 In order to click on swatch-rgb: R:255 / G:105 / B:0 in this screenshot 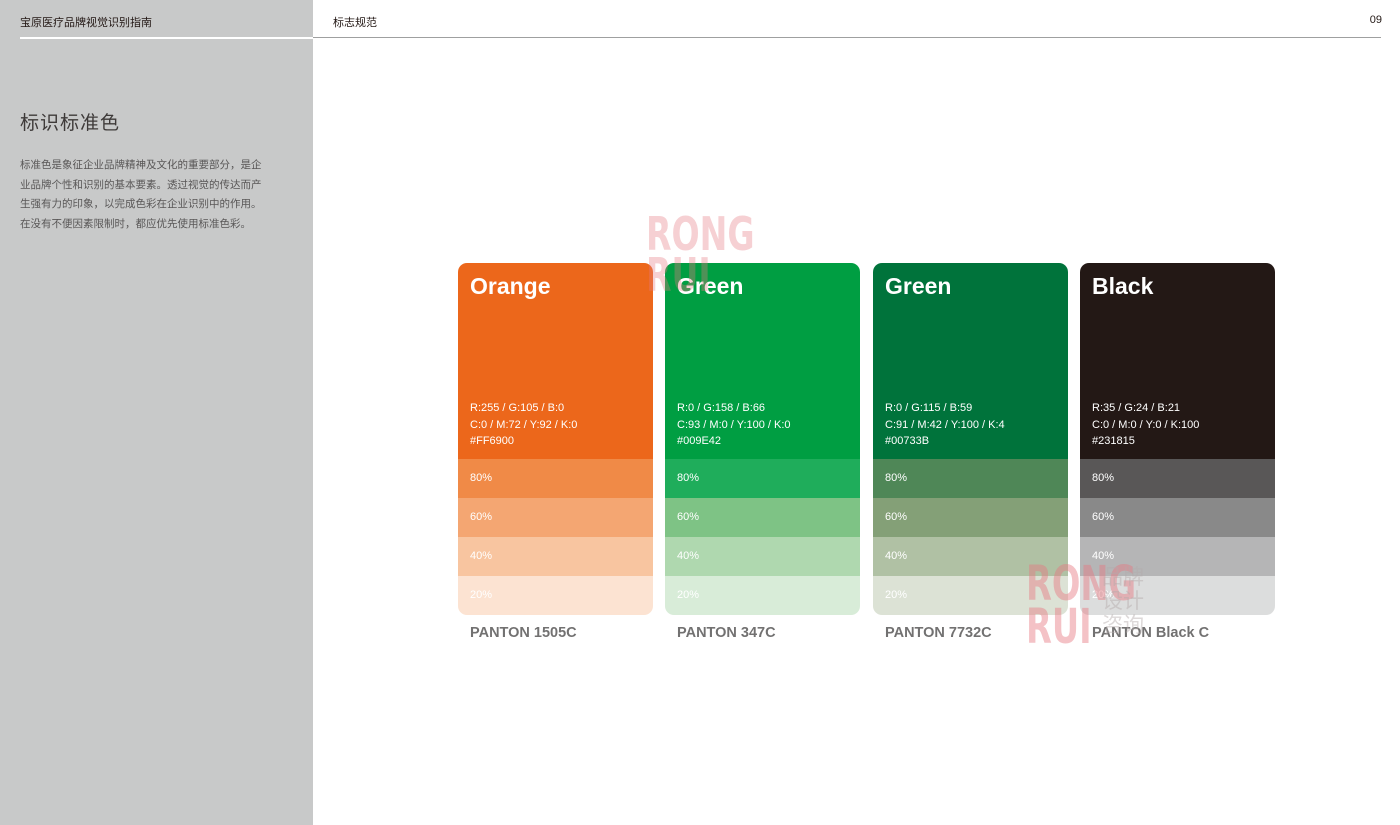, I will do `click(517, 408)`.